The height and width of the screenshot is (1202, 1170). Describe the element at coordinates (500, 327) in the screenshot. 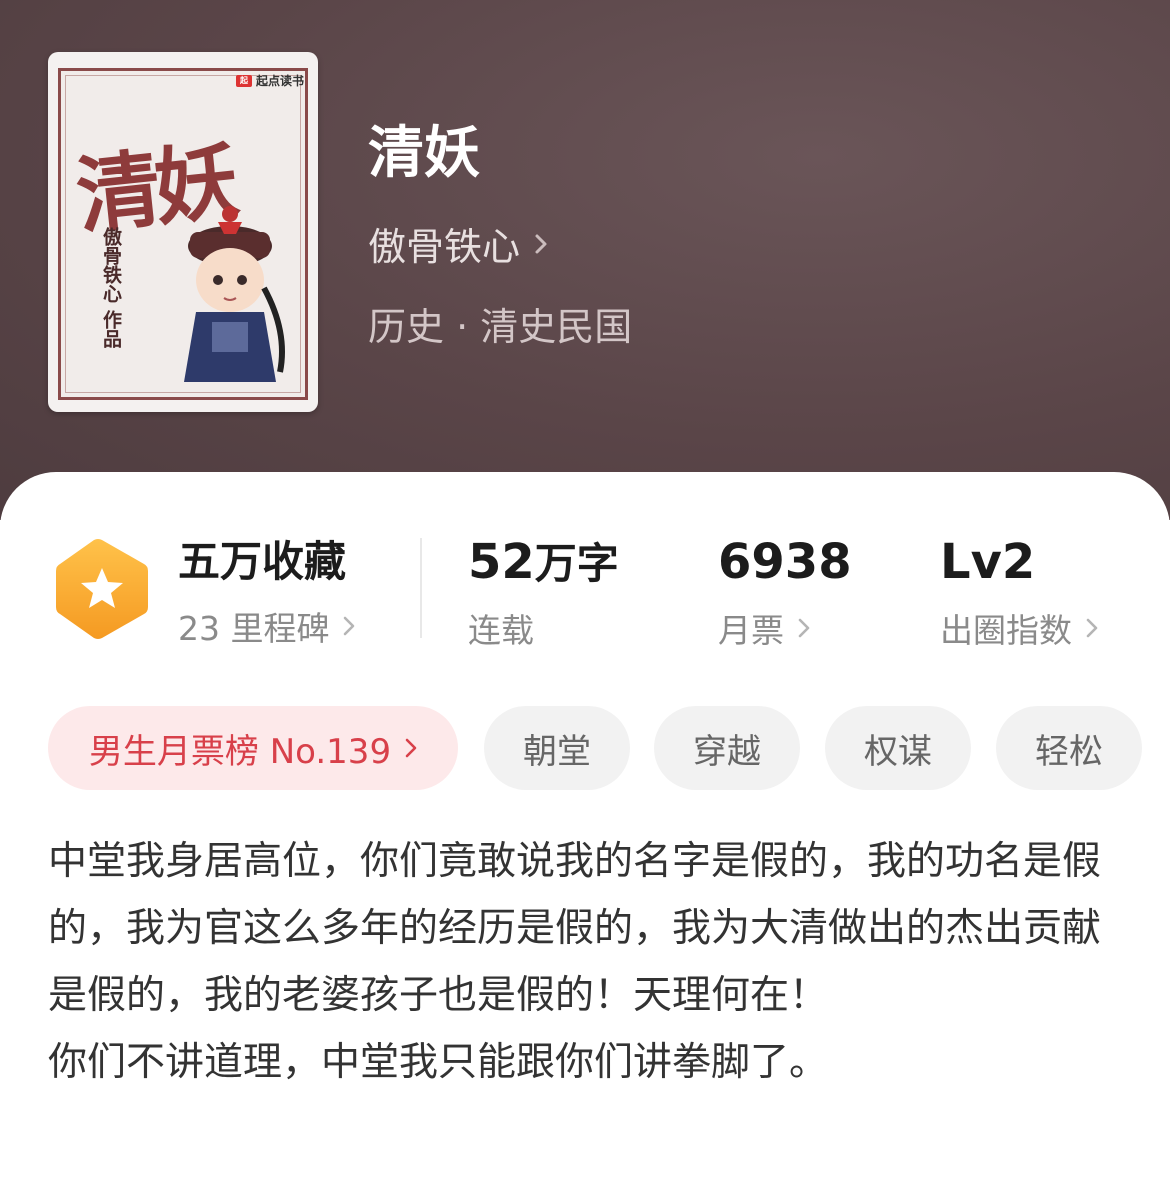

I see `book-genre: 历史 · 清史民国` at that location.